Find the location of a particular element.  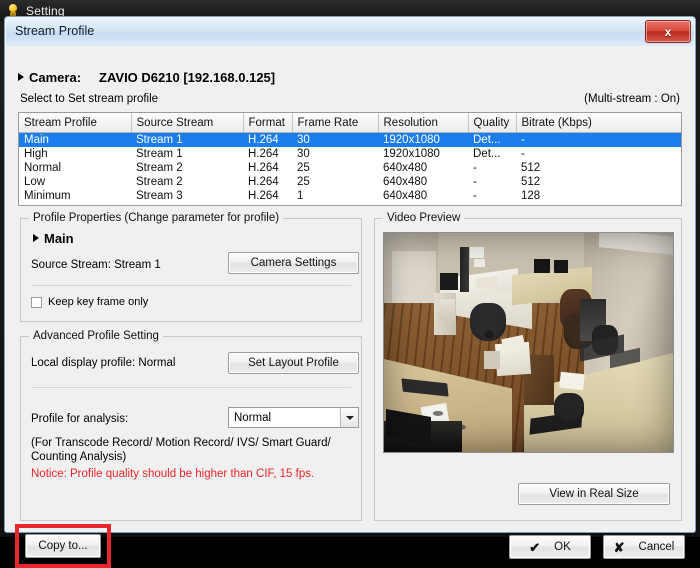

keep-key-frame-checkbox is located at coordinates (36, 302).